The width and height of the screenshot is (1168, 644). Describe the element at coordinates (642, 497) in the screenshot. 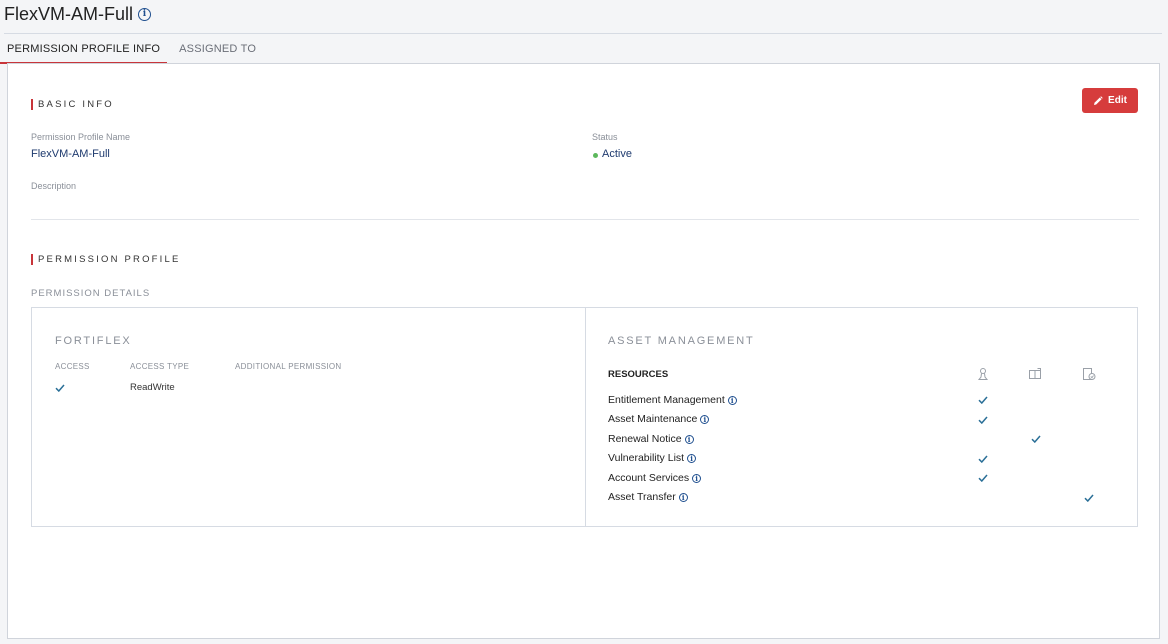

I see `resource-label: Asset Transfer` at that location.